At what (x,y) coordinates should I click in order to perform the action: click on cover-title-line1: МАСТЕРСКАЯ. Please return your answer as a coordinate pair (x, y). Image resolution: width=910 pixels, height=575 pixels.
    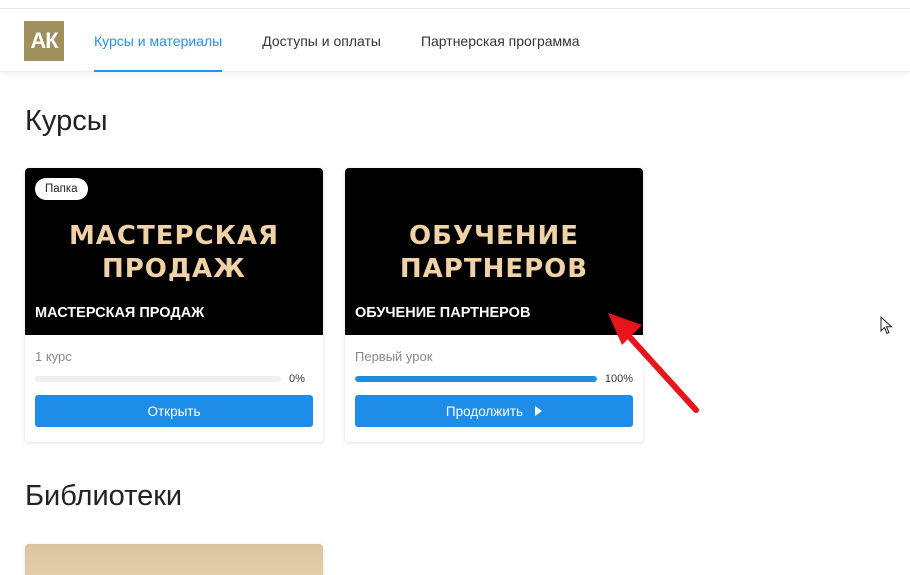
    Looking at the image, I should click on (174, 236).